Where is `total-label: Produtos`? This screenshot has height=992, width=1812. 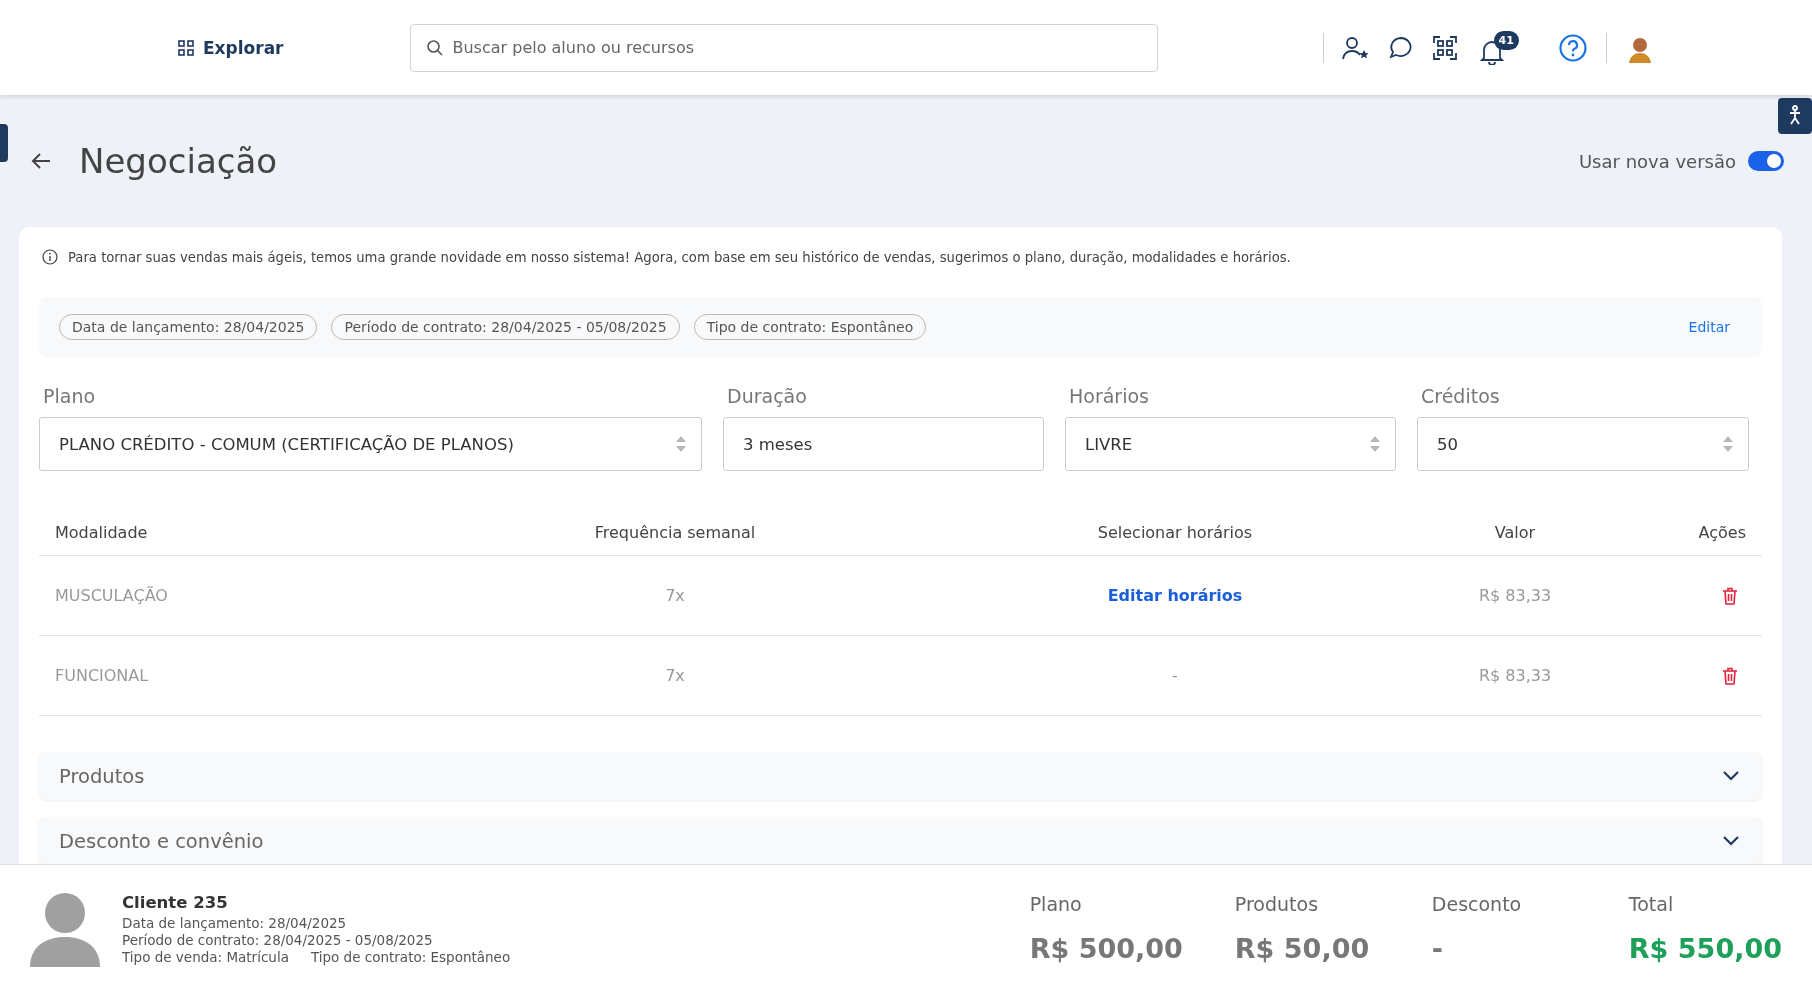
total-label: Produtos is located at coordinates (1277, 904).